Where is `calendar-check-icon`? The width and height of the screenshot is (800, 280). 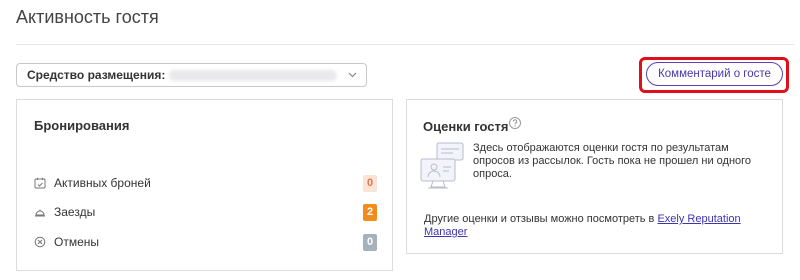 calendar-check-icon is located at coordinates (40, 183).